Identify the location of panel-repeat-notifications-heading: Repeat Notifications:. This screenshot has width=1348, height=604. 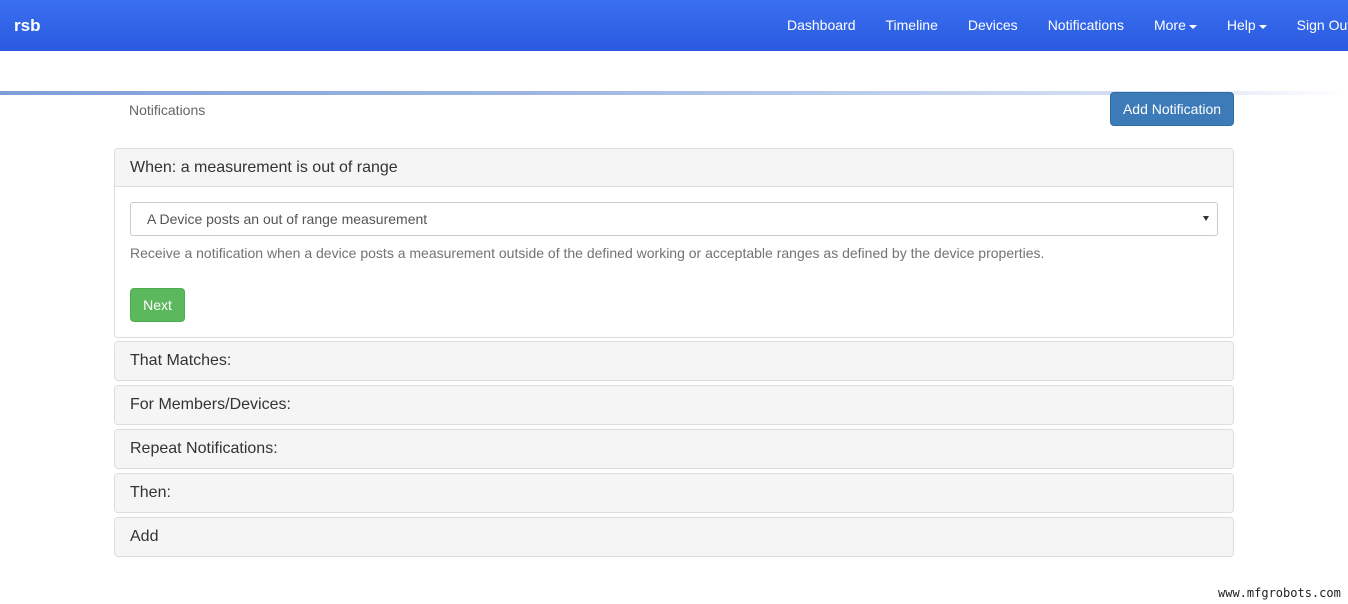
(674, 449).